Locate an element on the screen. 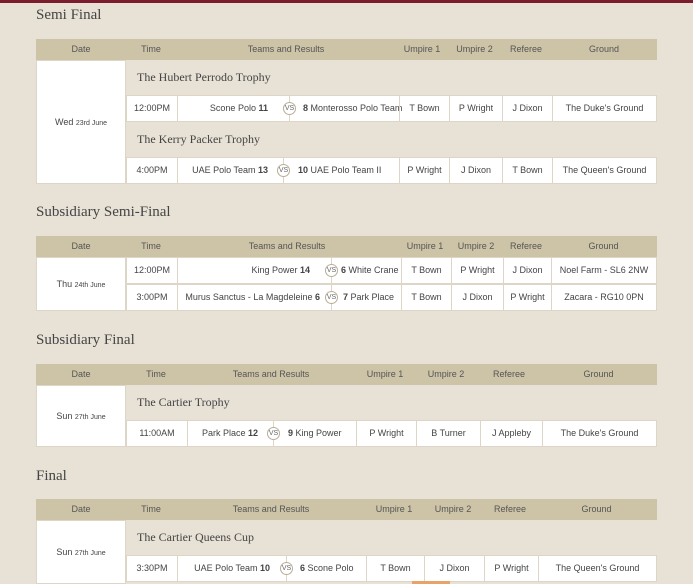 This screenshot has height=584, width=693. match-time: 3:30PM is located at coordinates (152, 568).